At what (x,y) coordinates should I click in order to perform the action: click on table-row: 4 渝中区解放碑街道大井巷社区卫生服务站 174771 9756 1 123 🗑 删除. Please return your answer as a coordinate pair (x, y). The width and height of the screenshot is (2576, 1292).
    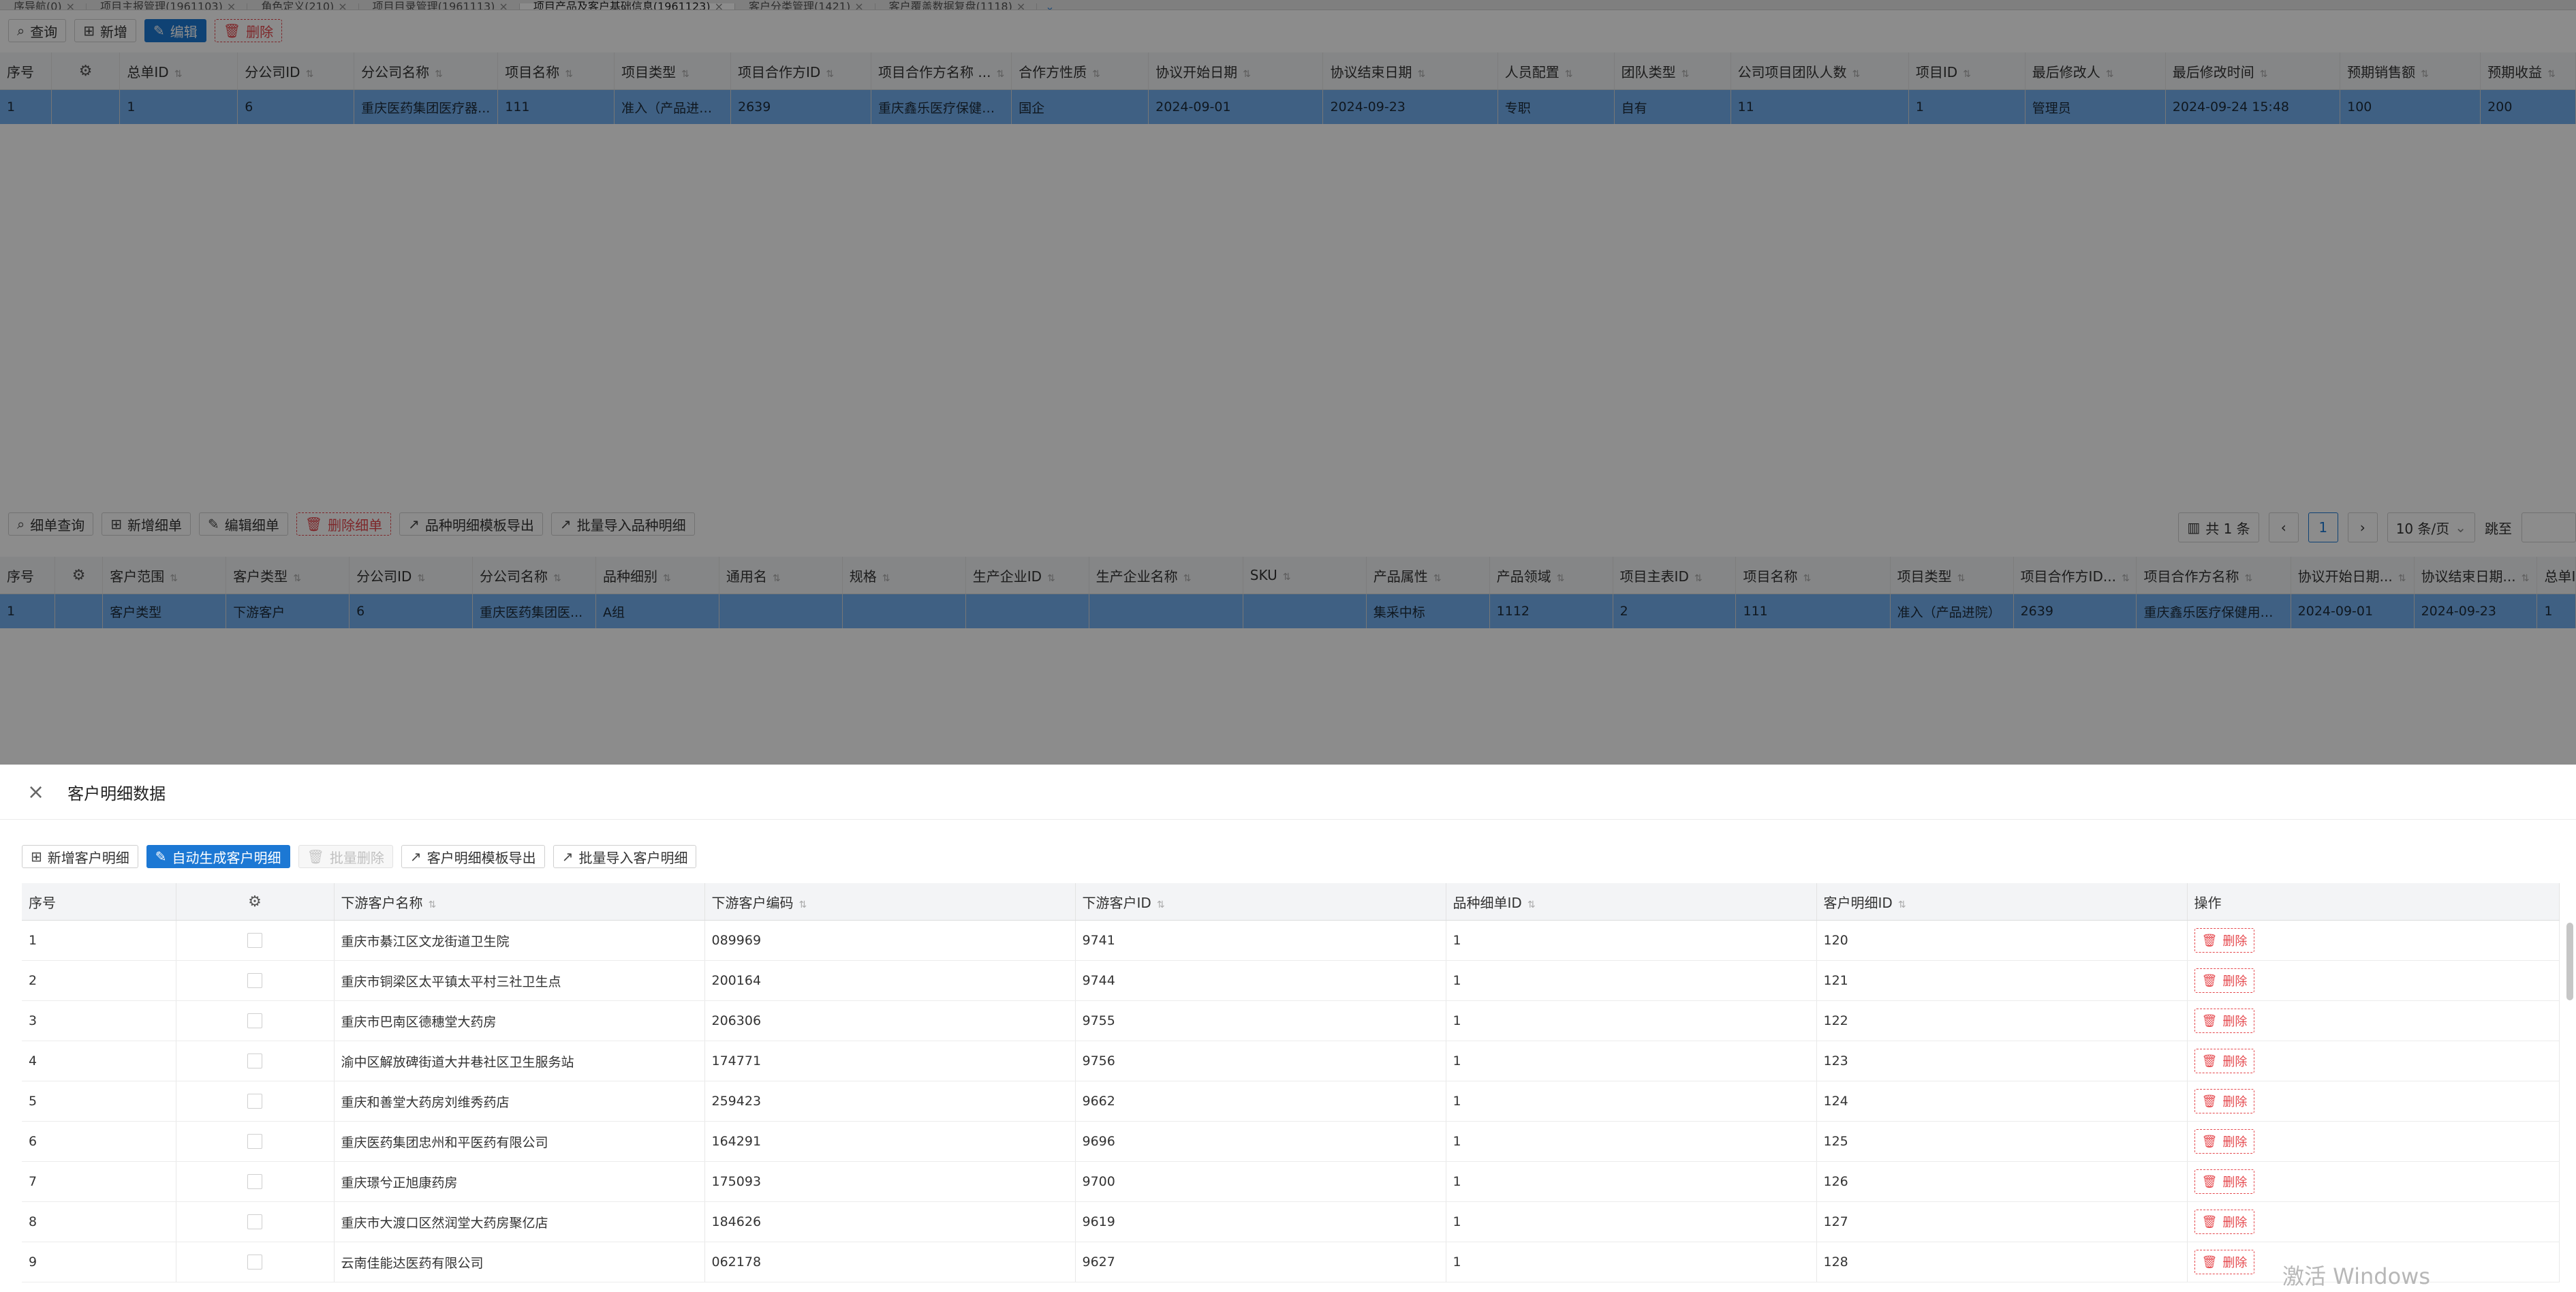
    Looking at the image, I should click on (1291, 1061).